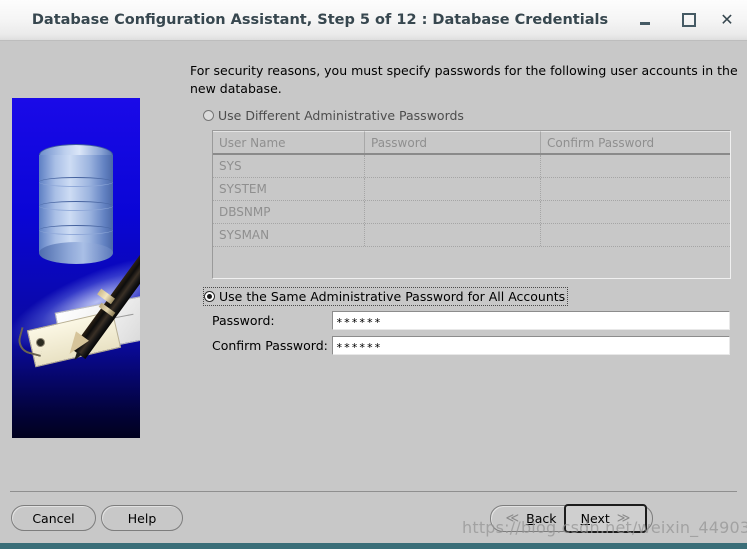  I want to click on password-label: Password:, so click(243, 320).